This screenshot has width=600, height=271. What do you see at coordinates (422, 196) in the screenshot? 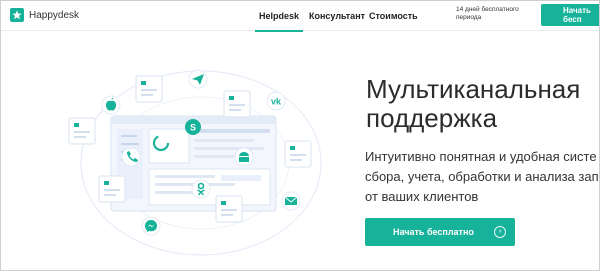
I see `hero-description-line-3: от ваших клиентов` at bounding box center [422, 196].